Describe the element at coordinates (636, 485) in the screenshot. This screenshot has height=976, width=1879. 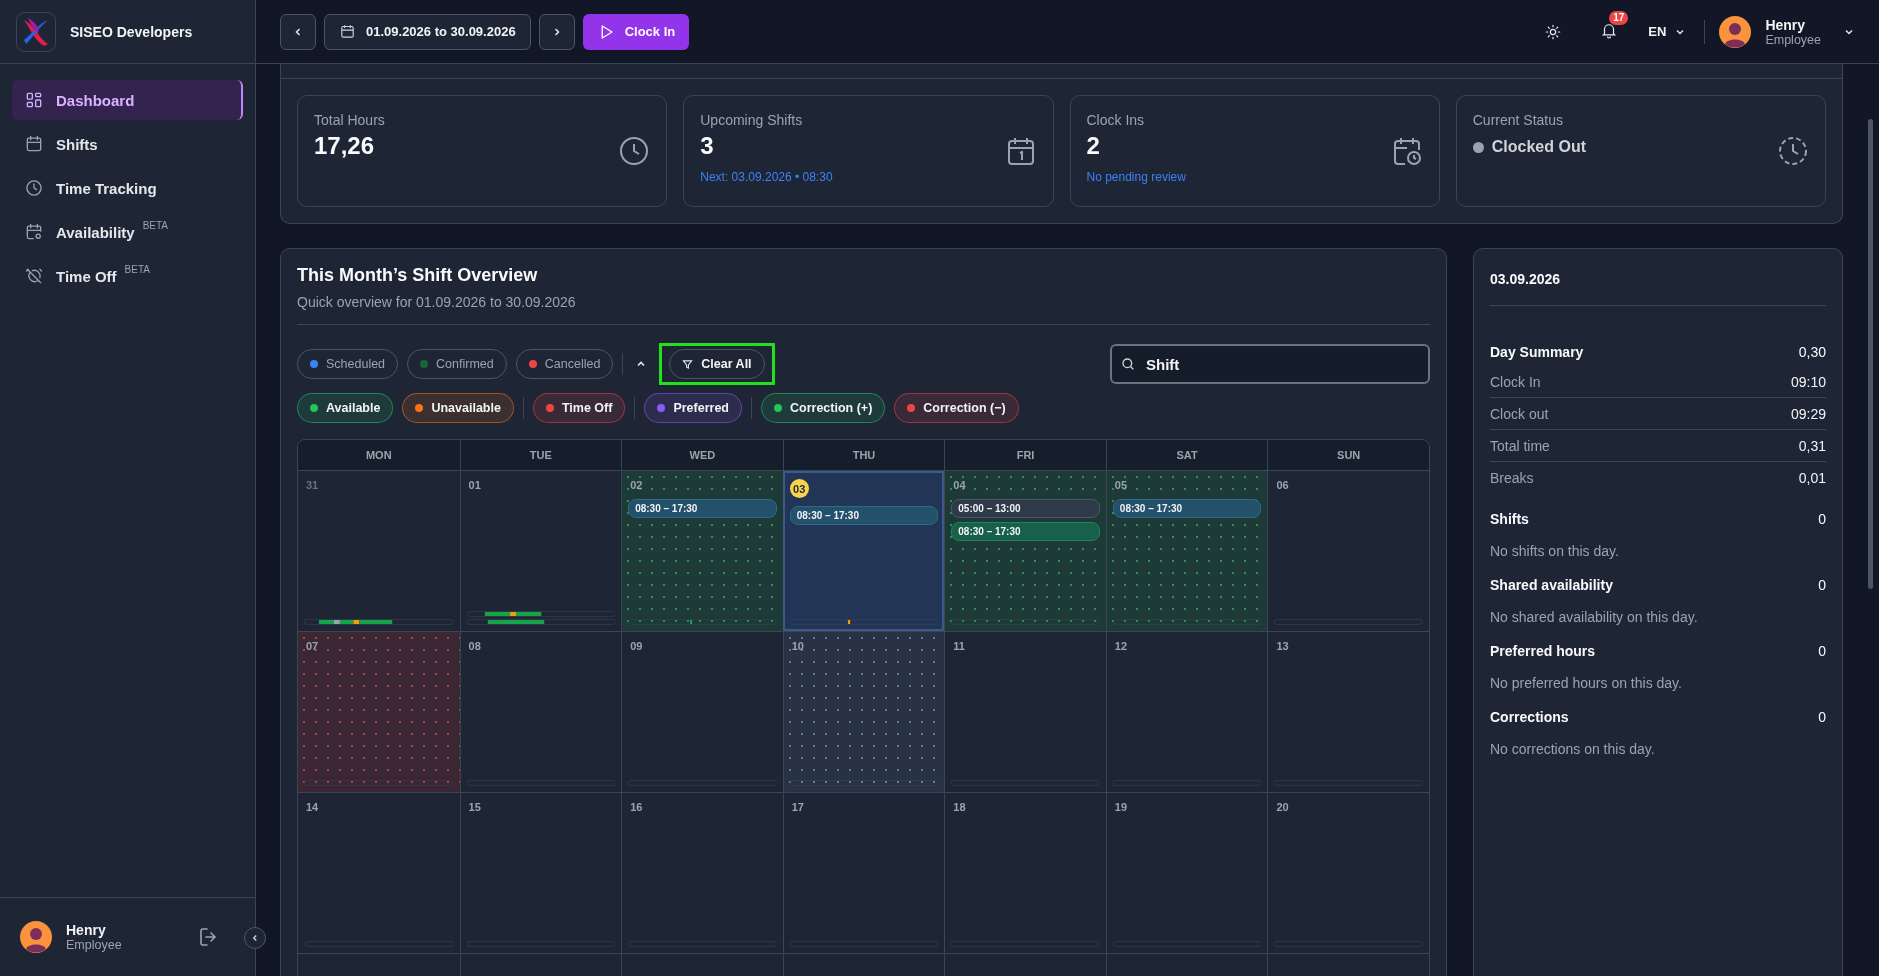
I see `day-number: 02` at that location.